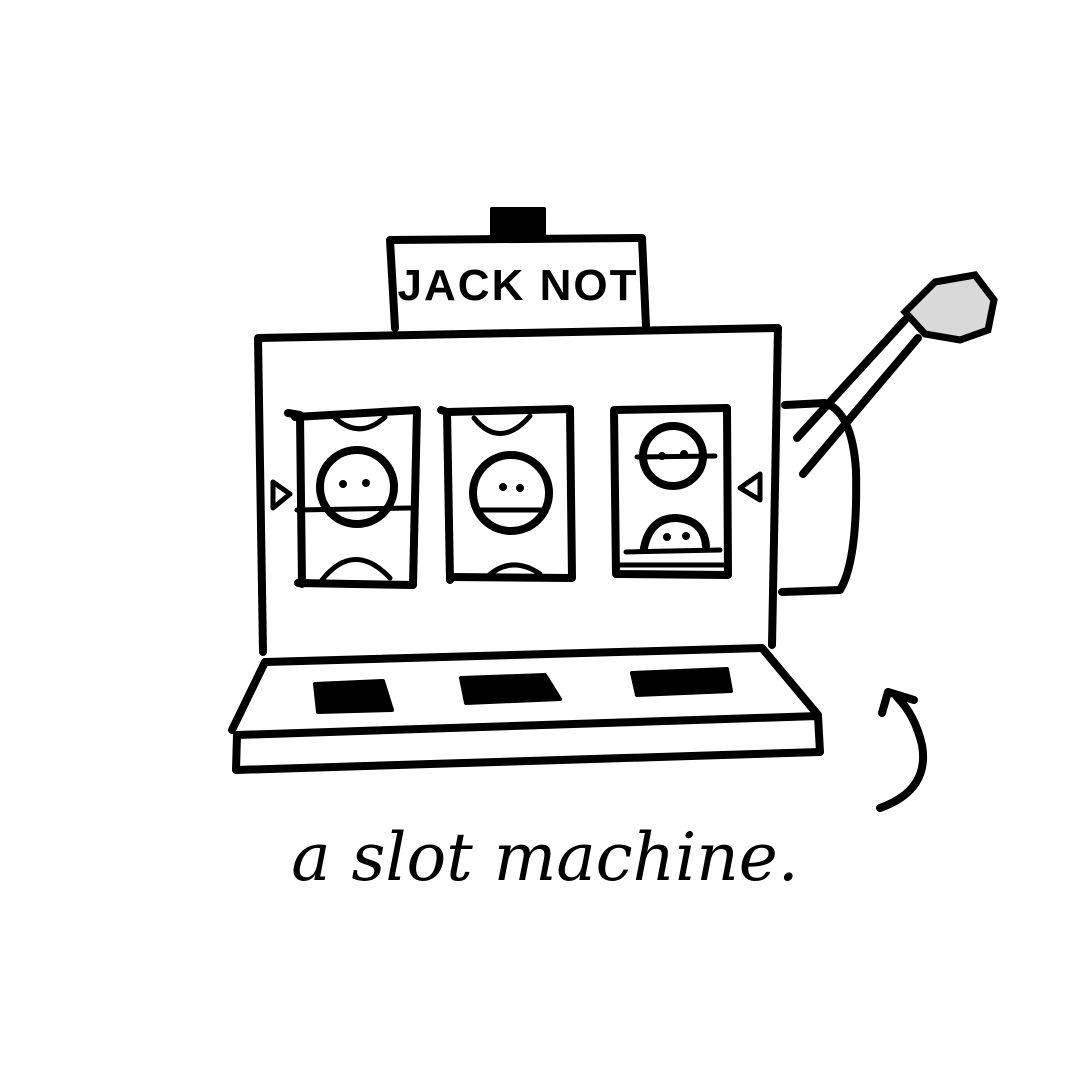  What do you see at coordinates (526, 709) in the screenshot?
I see `machine-base` at bounding box center [526, 709].